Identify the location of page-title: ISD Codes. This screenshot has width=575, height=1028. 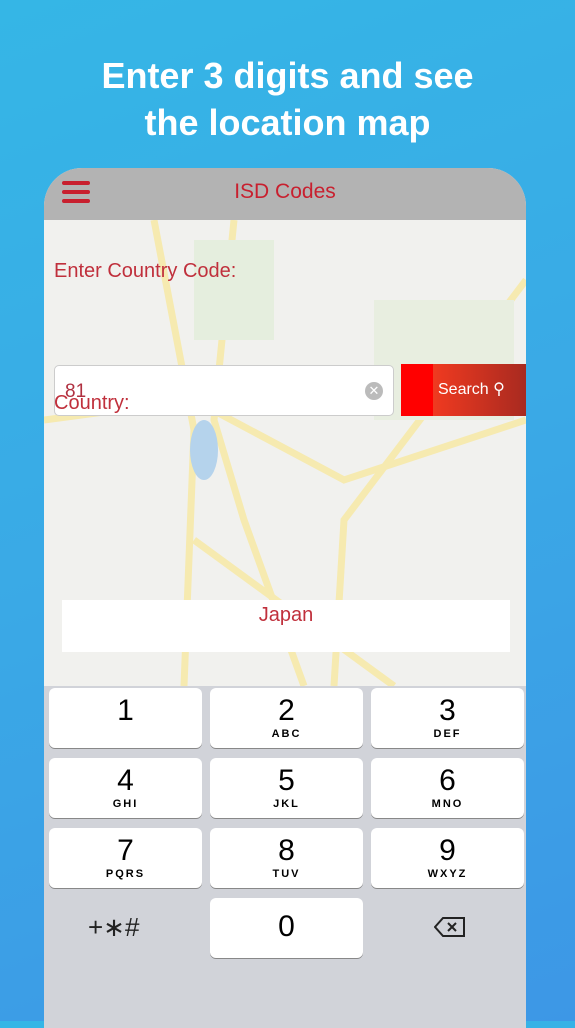
(285, 191).